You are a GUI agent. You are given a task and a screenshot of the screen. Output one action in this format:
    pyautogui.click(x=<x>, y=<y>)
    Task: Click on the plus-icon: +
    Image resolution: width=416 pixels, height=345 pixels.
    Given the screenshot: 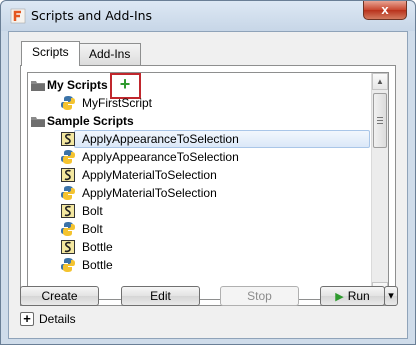 What is the action you would take?
    pyautogui.click(x=27, y=318)
    